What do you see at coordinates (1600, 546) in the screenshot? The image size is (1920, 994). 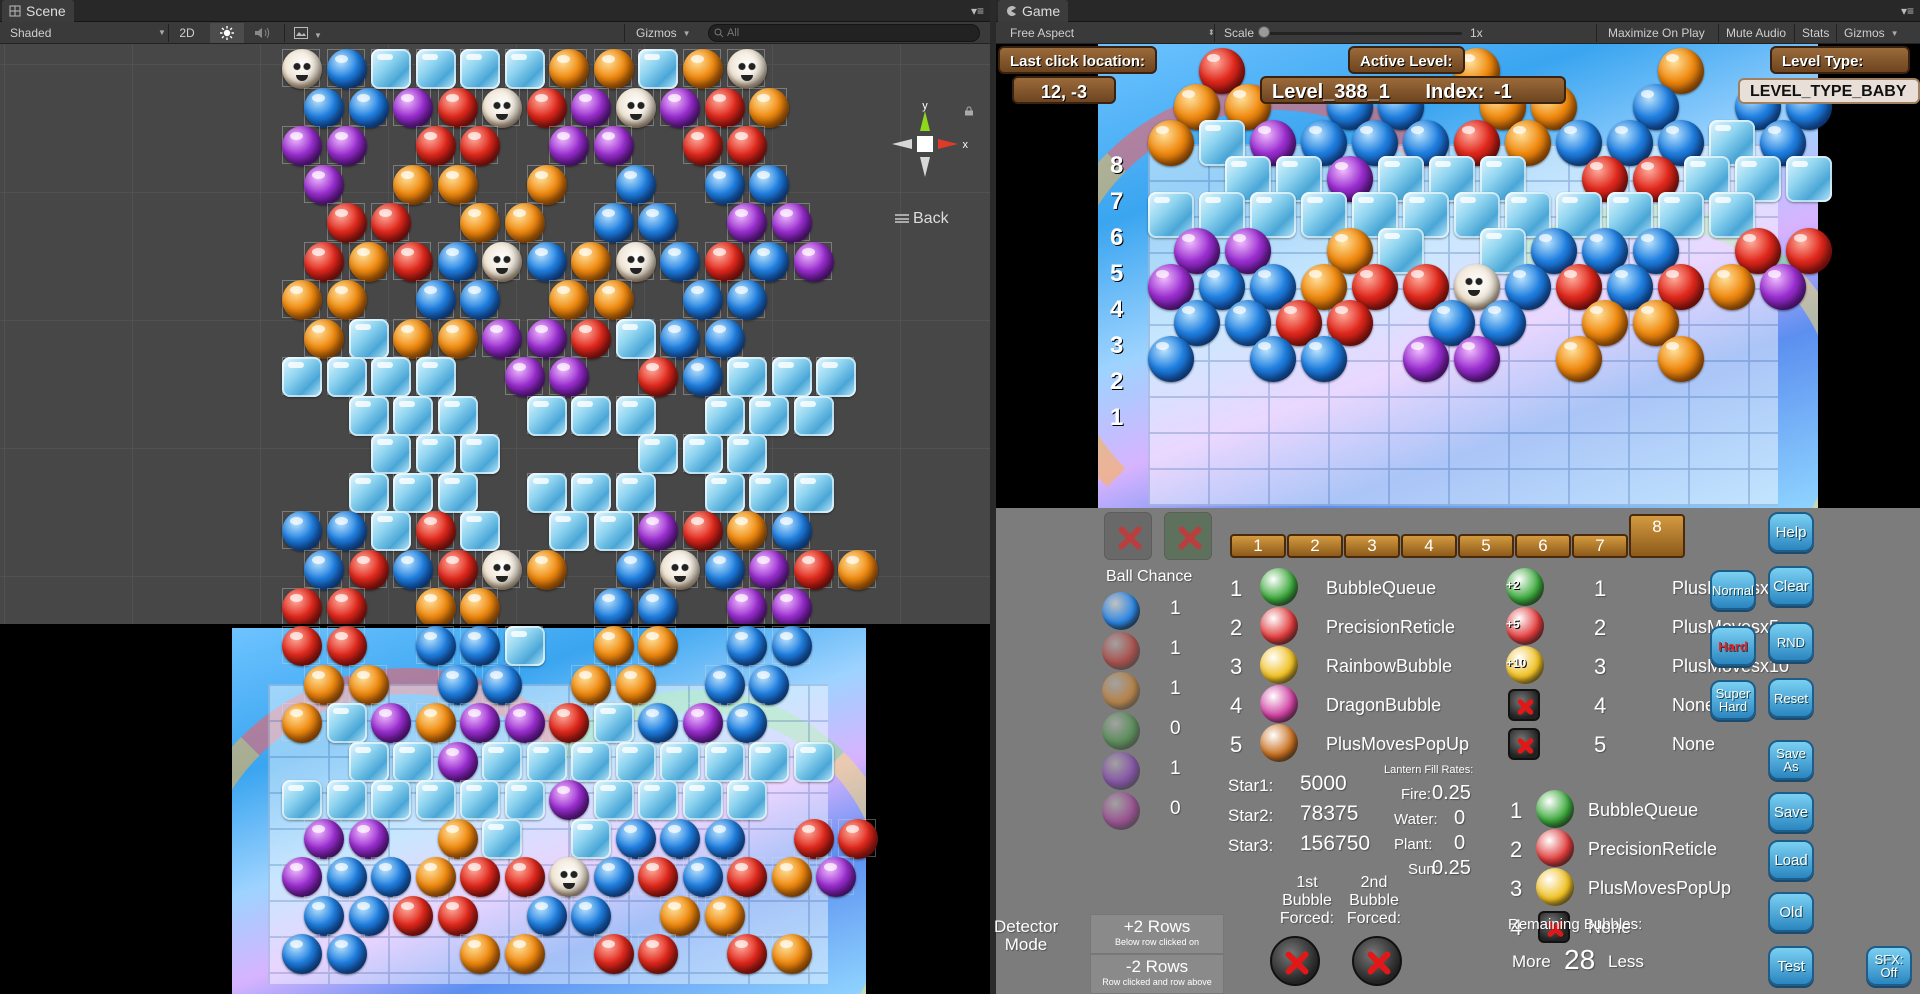 I see `page-tab-7: 7` at bounding box center [1600, 546].